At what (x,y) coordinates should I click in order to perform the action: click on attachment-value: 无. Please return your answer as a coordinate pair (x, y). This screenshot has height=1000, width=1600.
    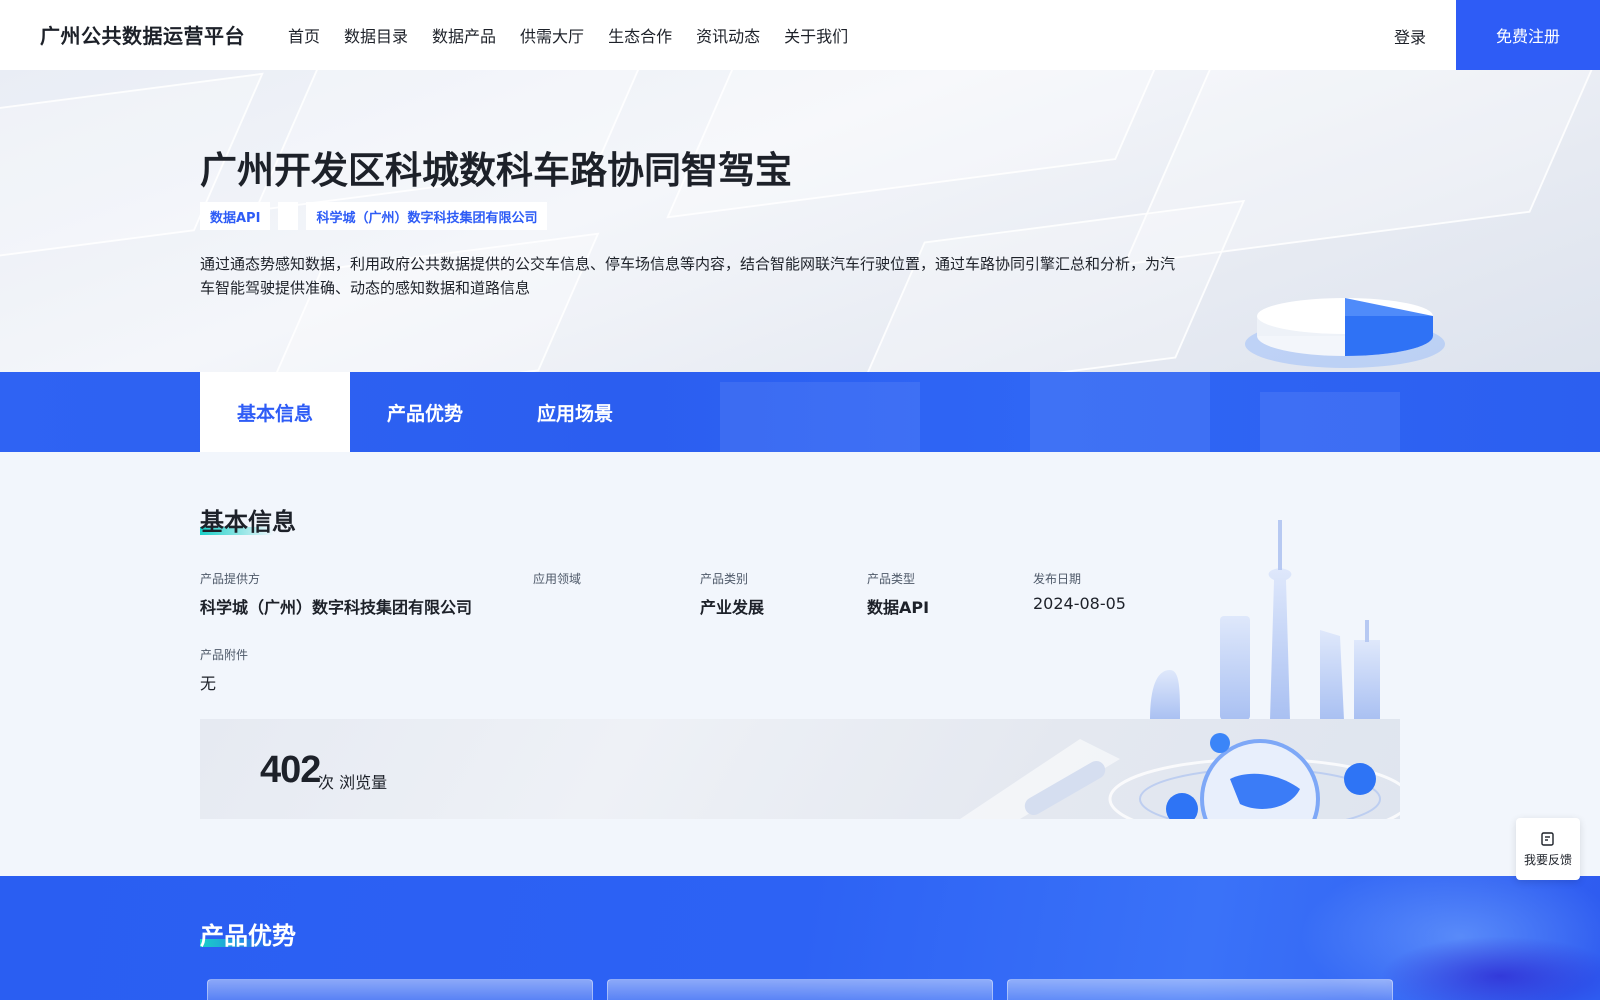
    Looking at the image, I should click on (208, 683).